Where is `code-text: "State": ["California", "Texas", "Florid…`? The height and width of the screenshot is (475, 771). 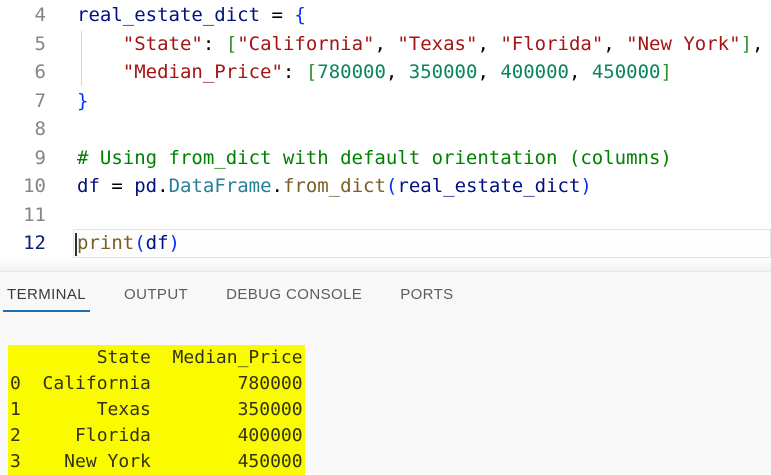
code-text: "State": ["California", "Texas", "Florid… is located at coordinates (405, 43).